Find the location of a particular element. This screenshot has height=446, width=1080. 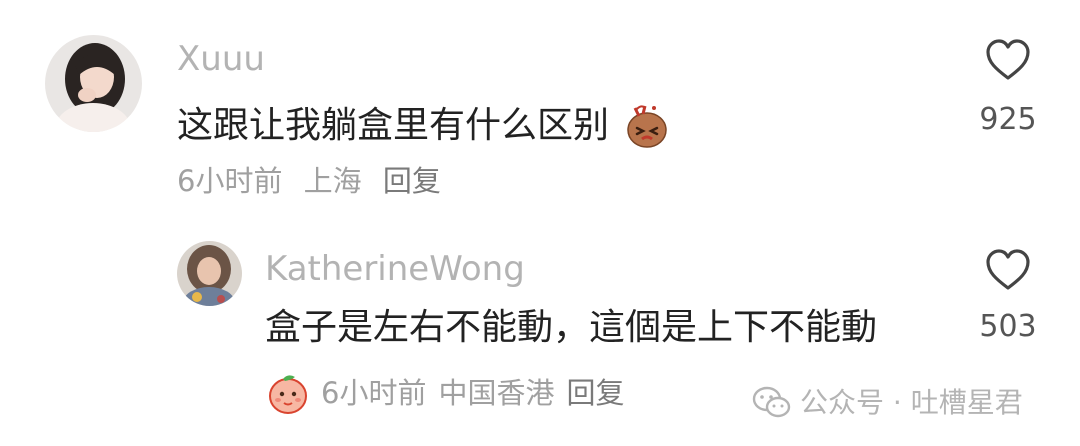

wechat-icon is located at coordinates (772, 403).